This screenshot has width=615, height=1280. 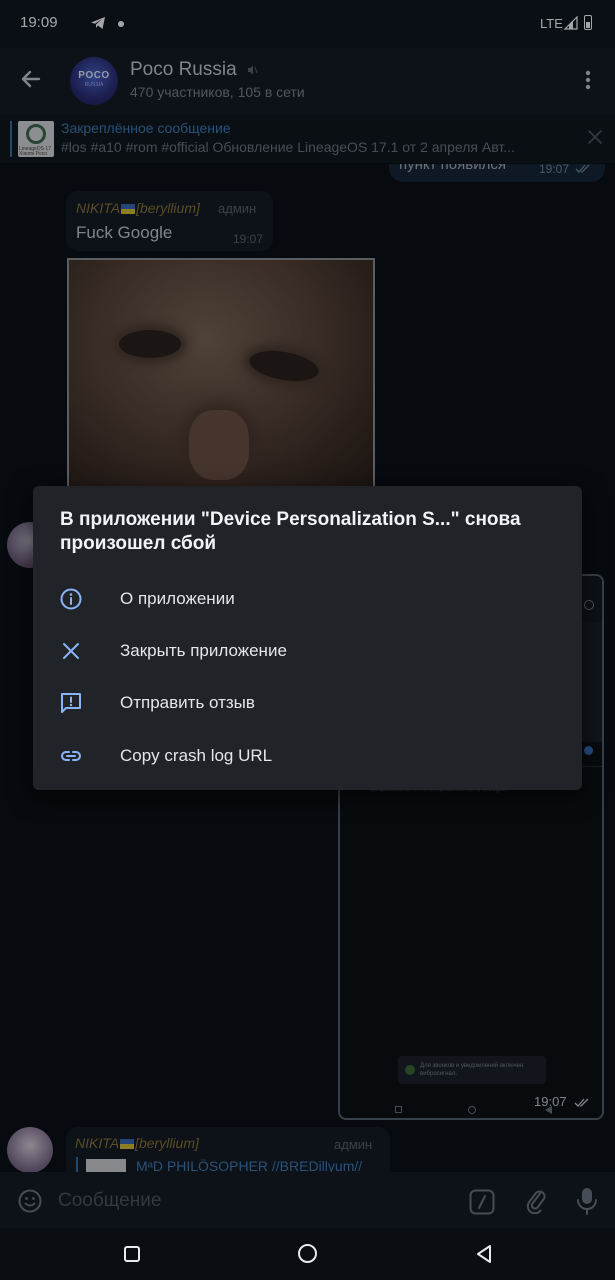 I want to click on app-info-button: О приложении, so click(x=307, y=599).